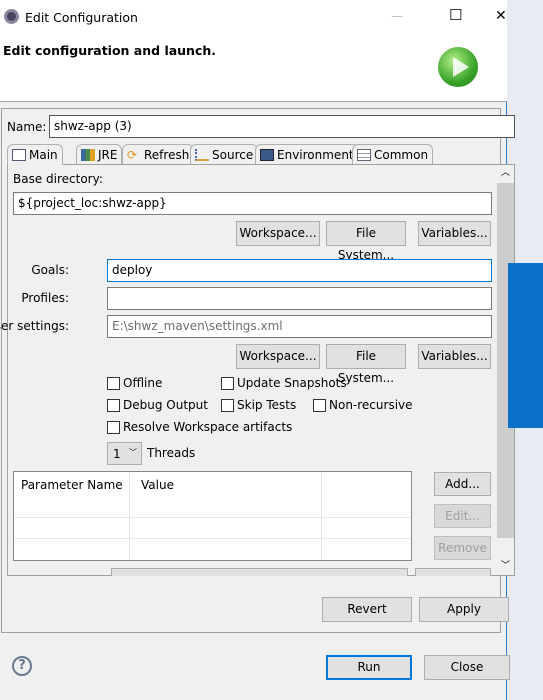 The width and height of the screenshot is (543, 700). I want to click on tab-source: Source, so click(224, 154).